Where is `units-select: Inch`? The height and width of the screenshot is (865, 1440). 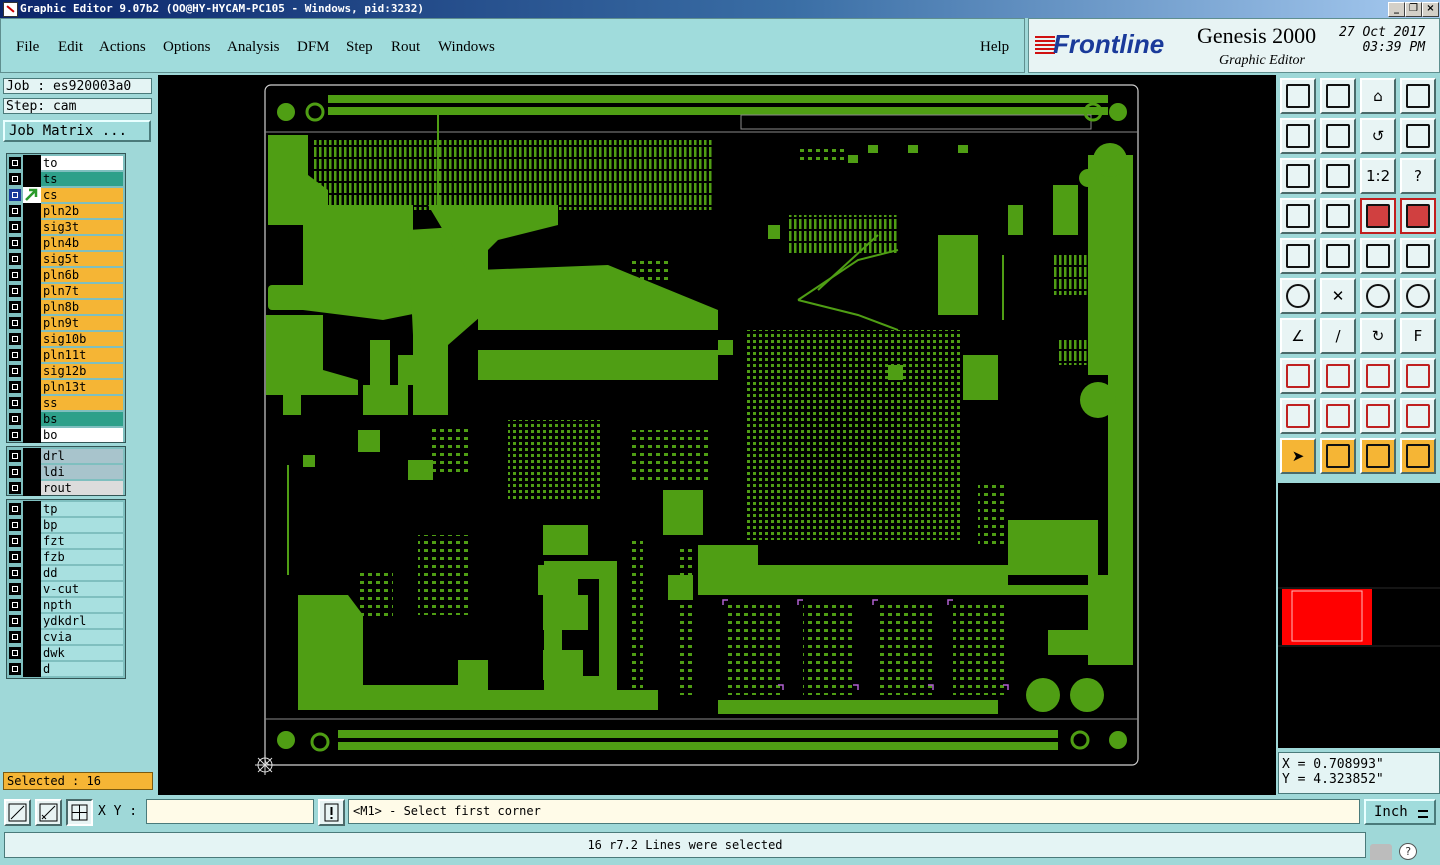
units-select: Inch is located at coordinates (1400, 812).